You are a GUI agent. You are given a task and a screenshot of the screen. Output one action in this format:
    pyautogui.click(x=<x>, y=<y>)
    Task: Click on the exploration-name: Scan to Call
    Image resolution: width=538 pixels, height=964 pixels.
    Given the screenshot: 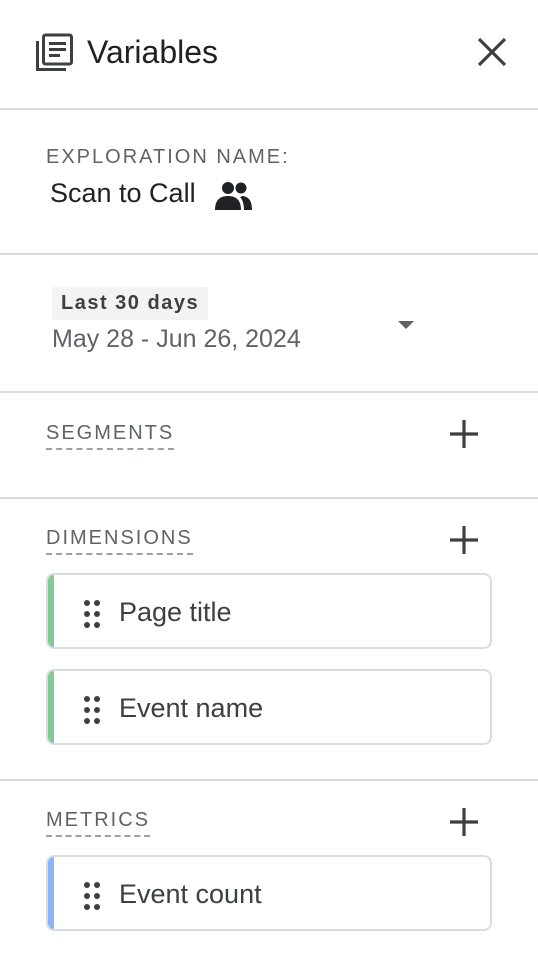 What is the action you would take?
    pyautogui.click(x=123, y=193)
    